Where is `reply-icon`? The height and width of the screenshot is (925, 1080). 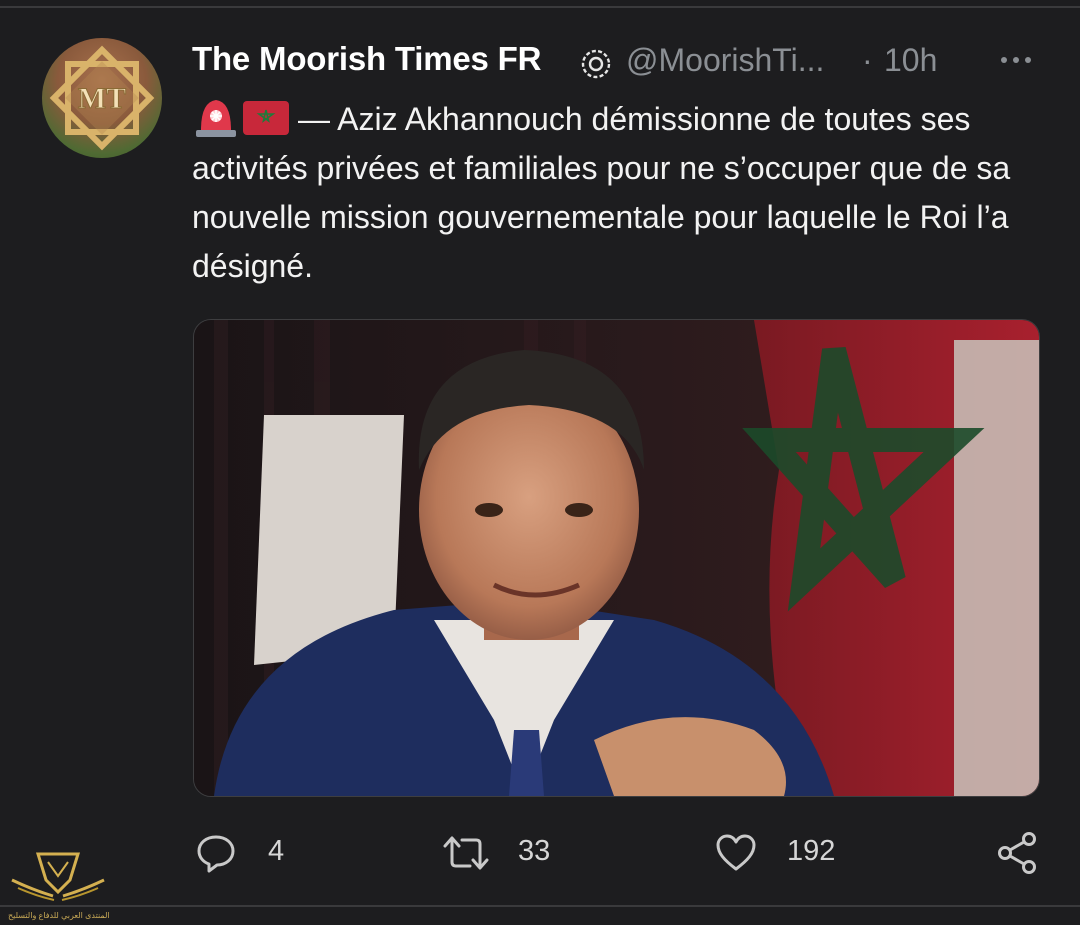
reply-icon is located at coordinates (216, 853).